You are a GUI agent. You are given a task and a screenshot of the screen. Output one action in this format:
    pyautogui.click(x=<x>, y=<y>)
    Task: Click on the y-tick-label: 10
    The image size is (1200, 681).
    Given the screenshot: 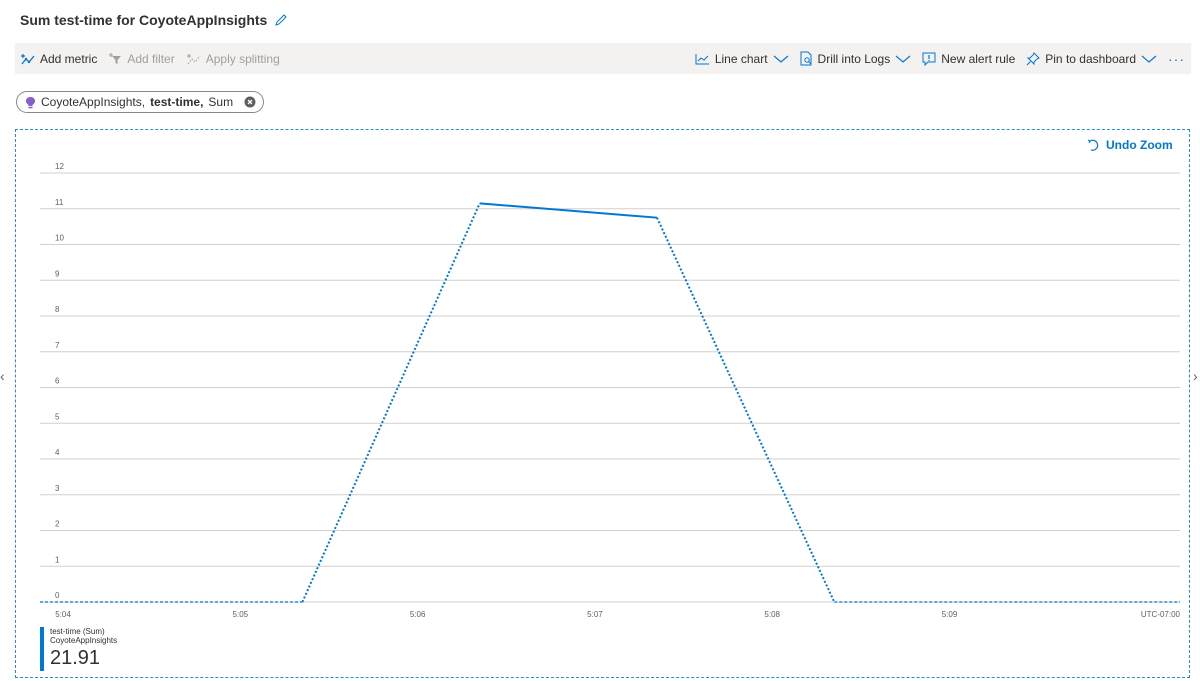 What is the action you would take?
    pyautogui.click(x=59, y=238)
    